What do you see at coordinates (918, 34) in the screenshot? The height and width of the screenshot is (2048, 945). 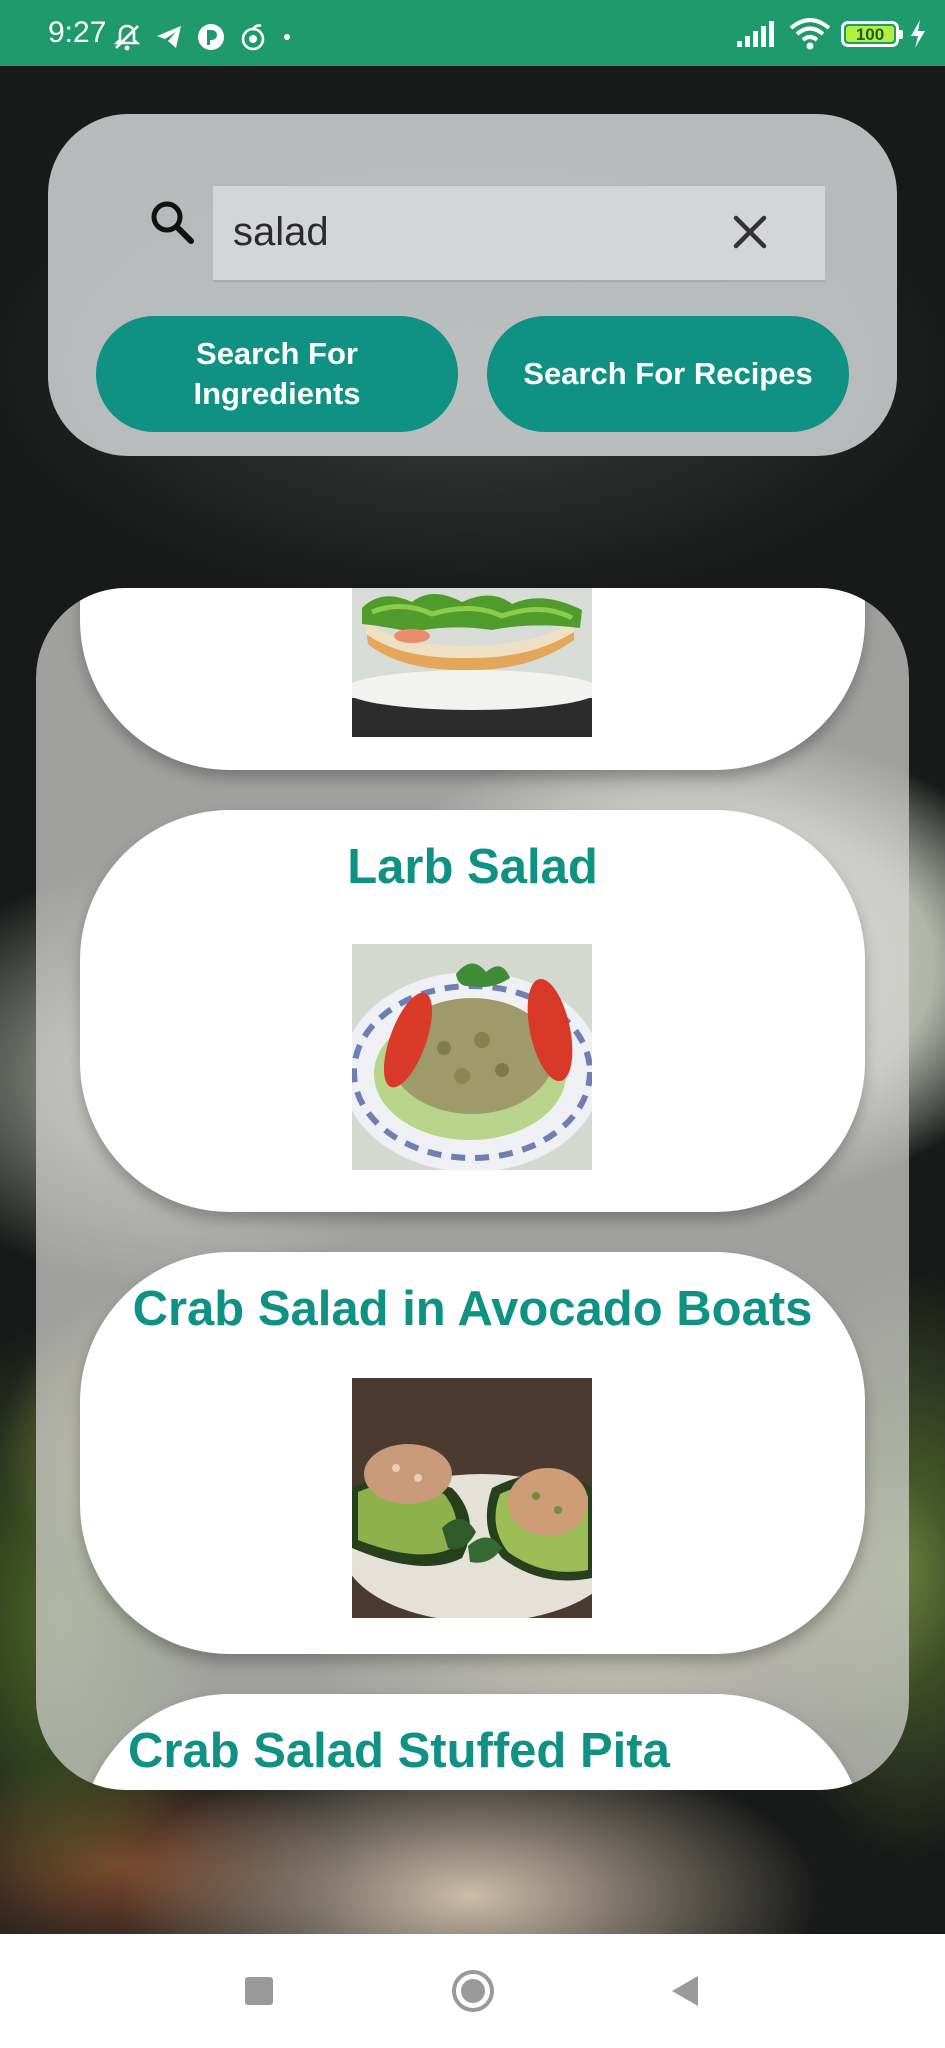 I see `charging-bolt-icon` at bounding box center [918, 34].